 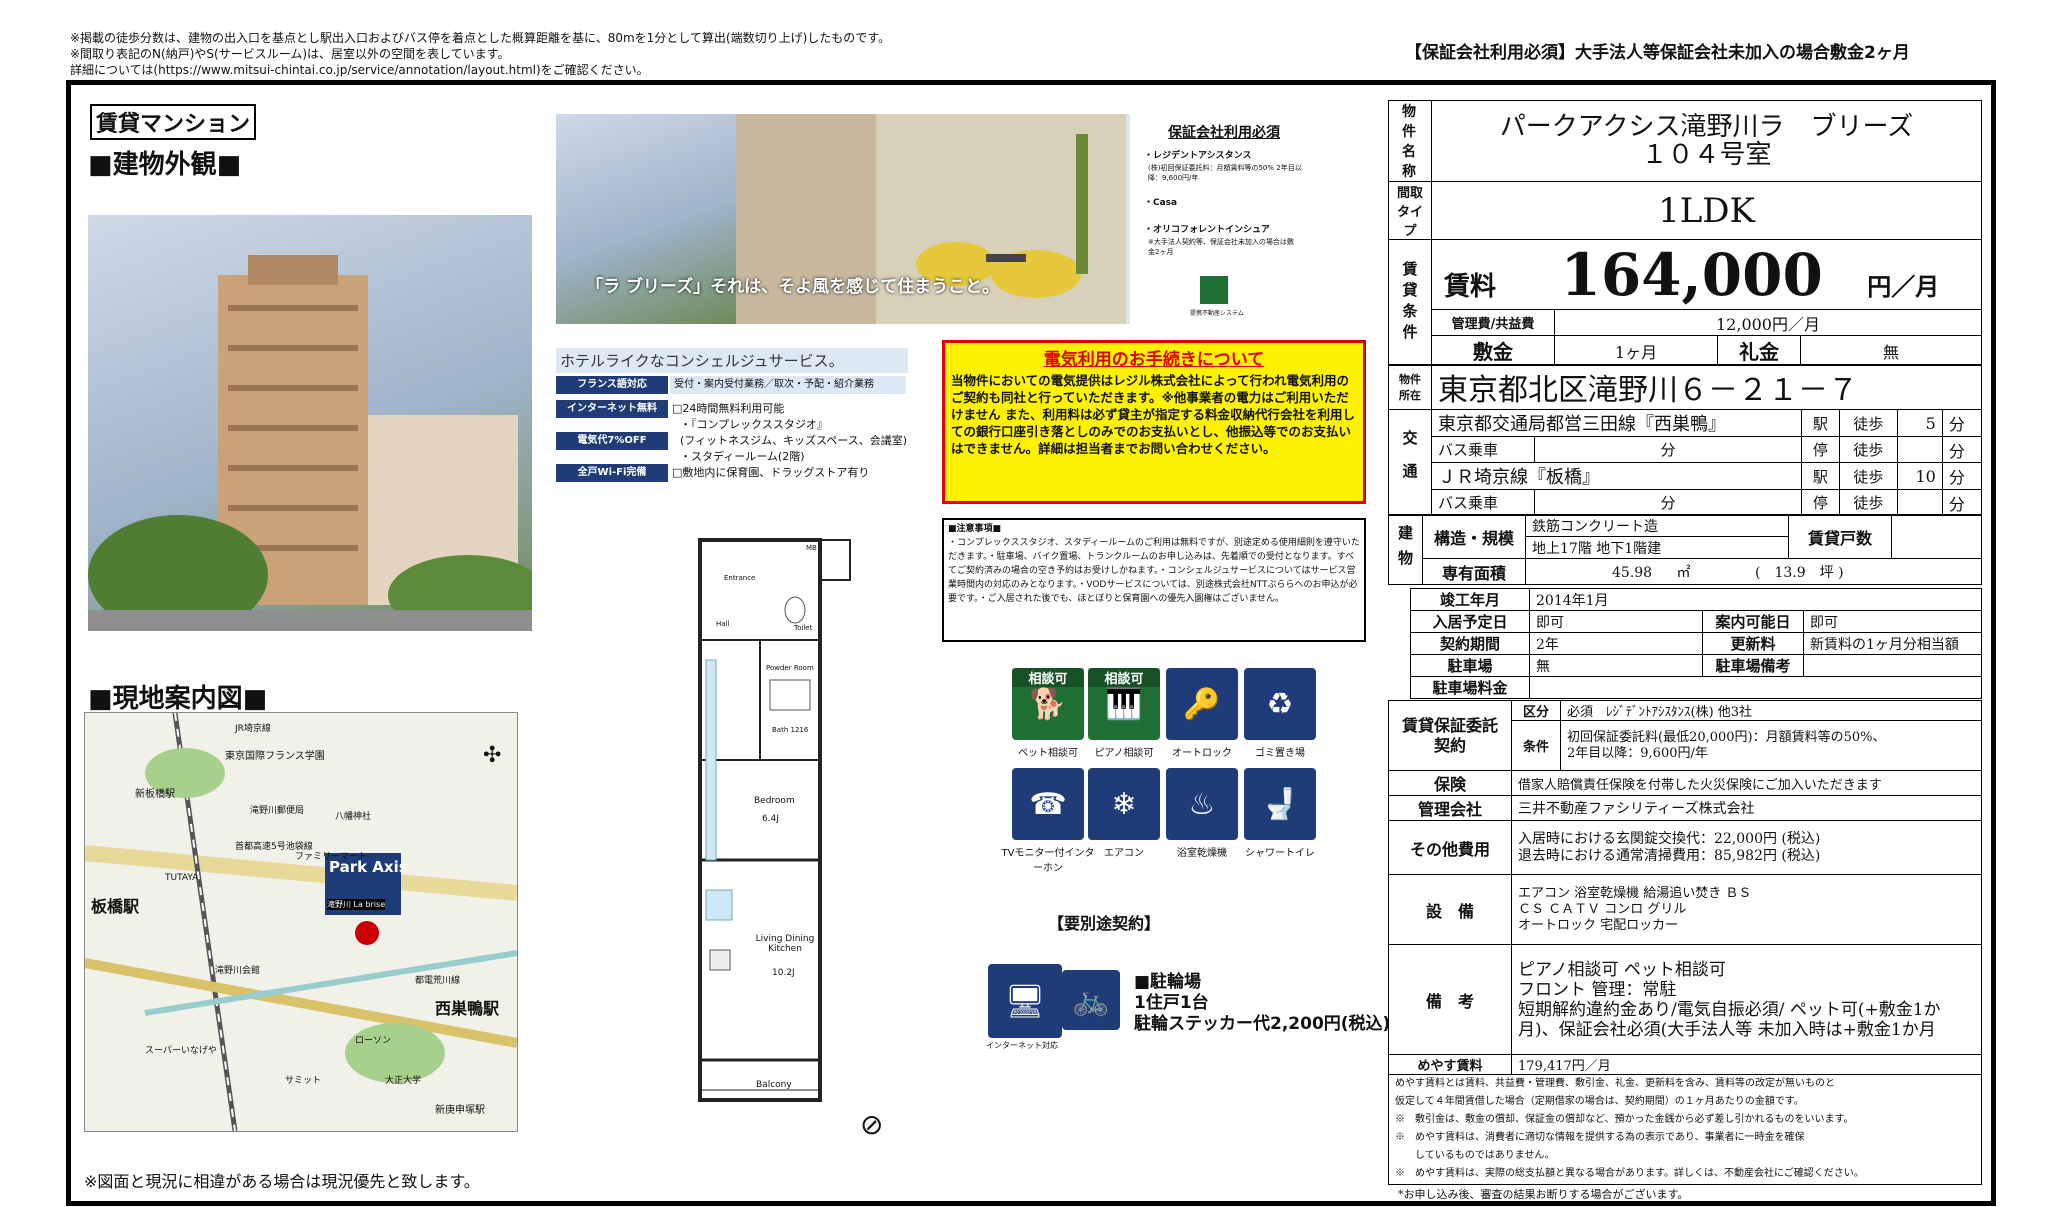 I want to click on transit-label: 交通, so click(x=1410, y=462).